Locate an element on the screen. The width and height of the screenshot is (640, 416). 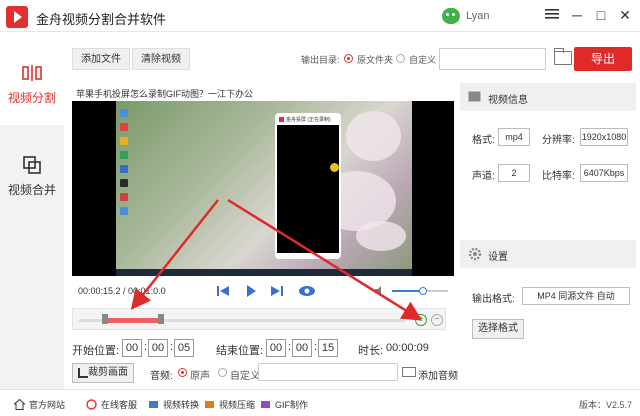
phone-screen is located at coordinates (308, 189).